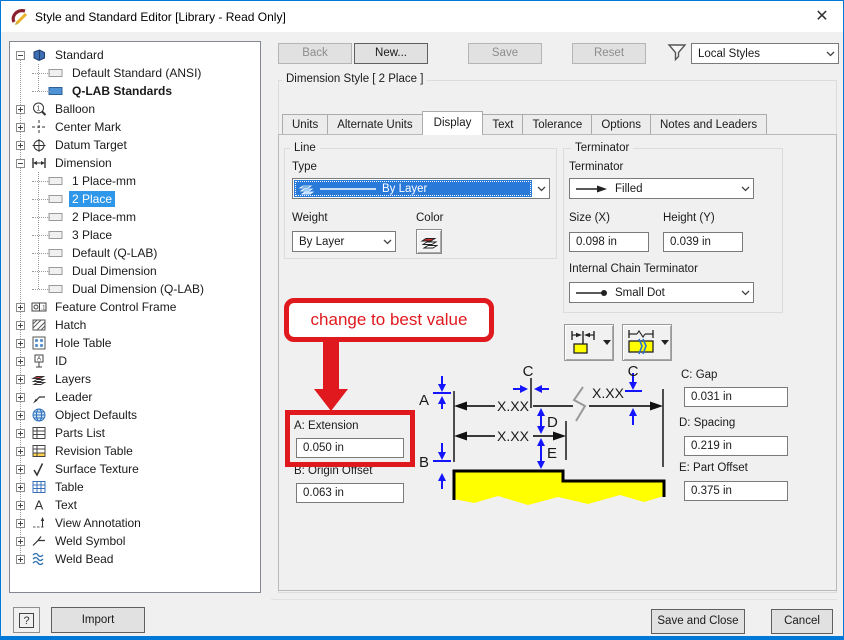  I want to click on tree-item-dual-dimension-q-lab: Dual Dimension (Q-LAB), so click(135, 289).